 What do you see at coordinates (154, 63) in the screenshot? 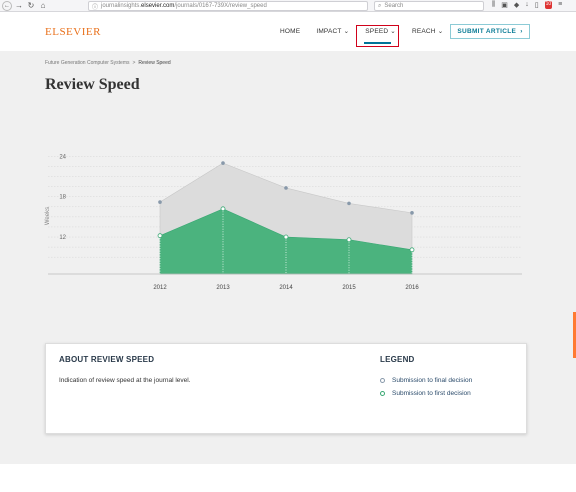
I see `breadcrumb-current: Review Speed` at bounding box center [154, 63].